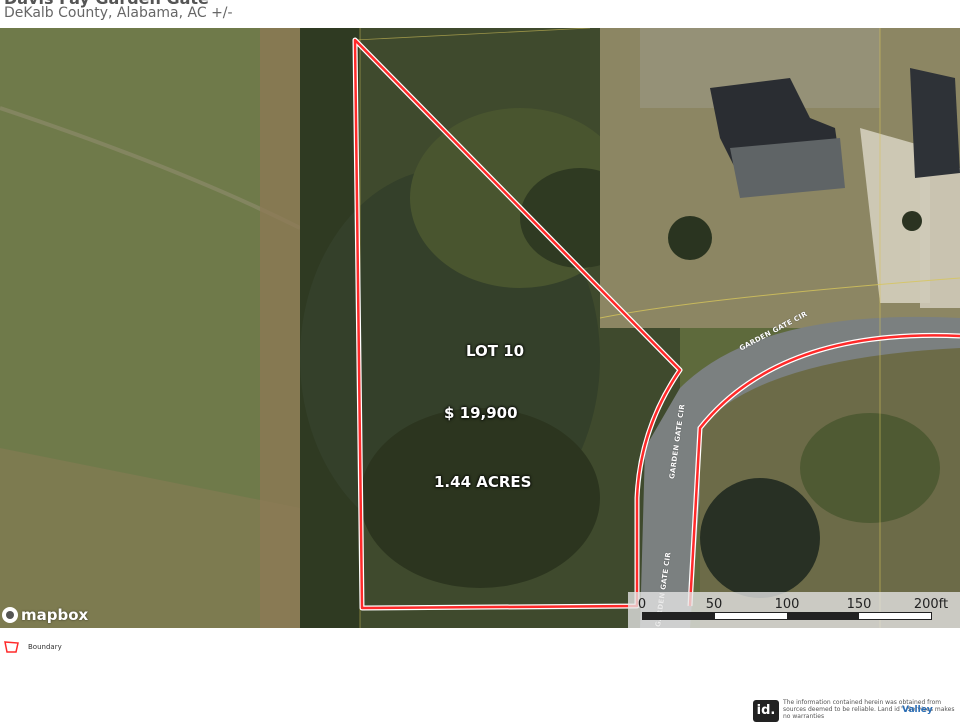  I want to click on mapbox-text: mapbox, so click(55, 615).